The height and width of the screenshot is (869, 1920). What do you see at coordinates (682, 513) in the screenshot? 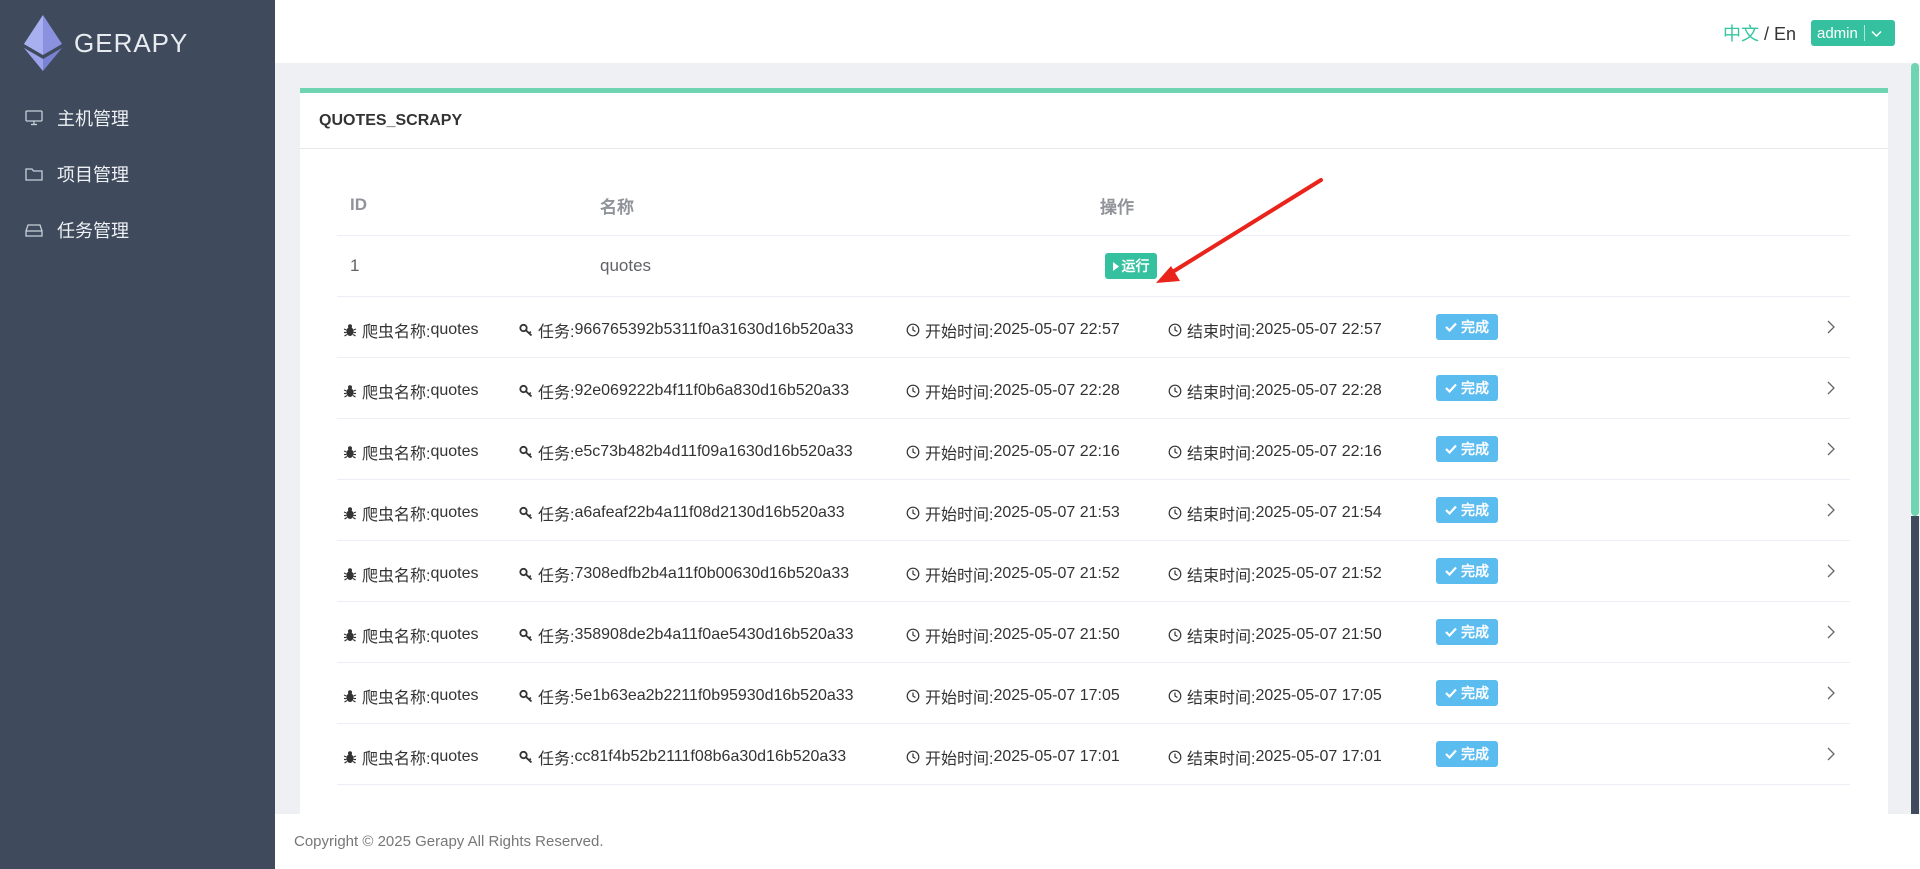
I see `task-job: 任务: a6afeaf22b4a11f08d2130d16b520a33` at bounding box center [682, 513].